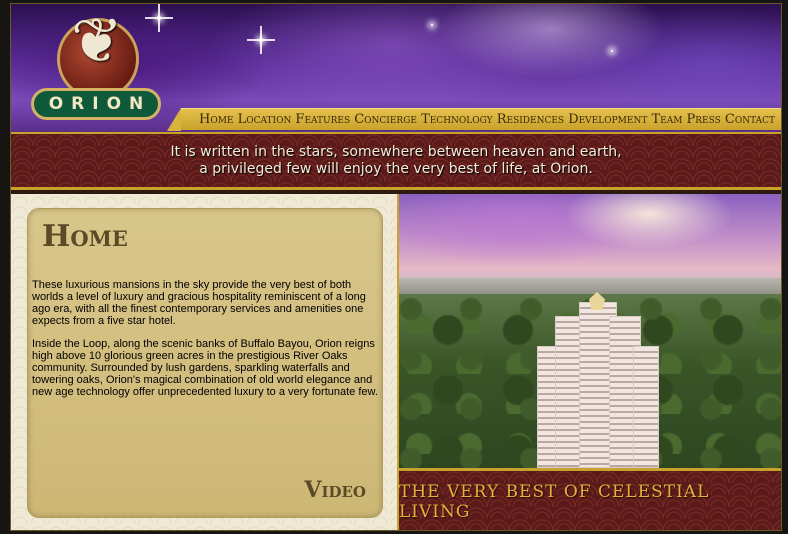  I want to click on nav-features: Features, so click(322, 119).